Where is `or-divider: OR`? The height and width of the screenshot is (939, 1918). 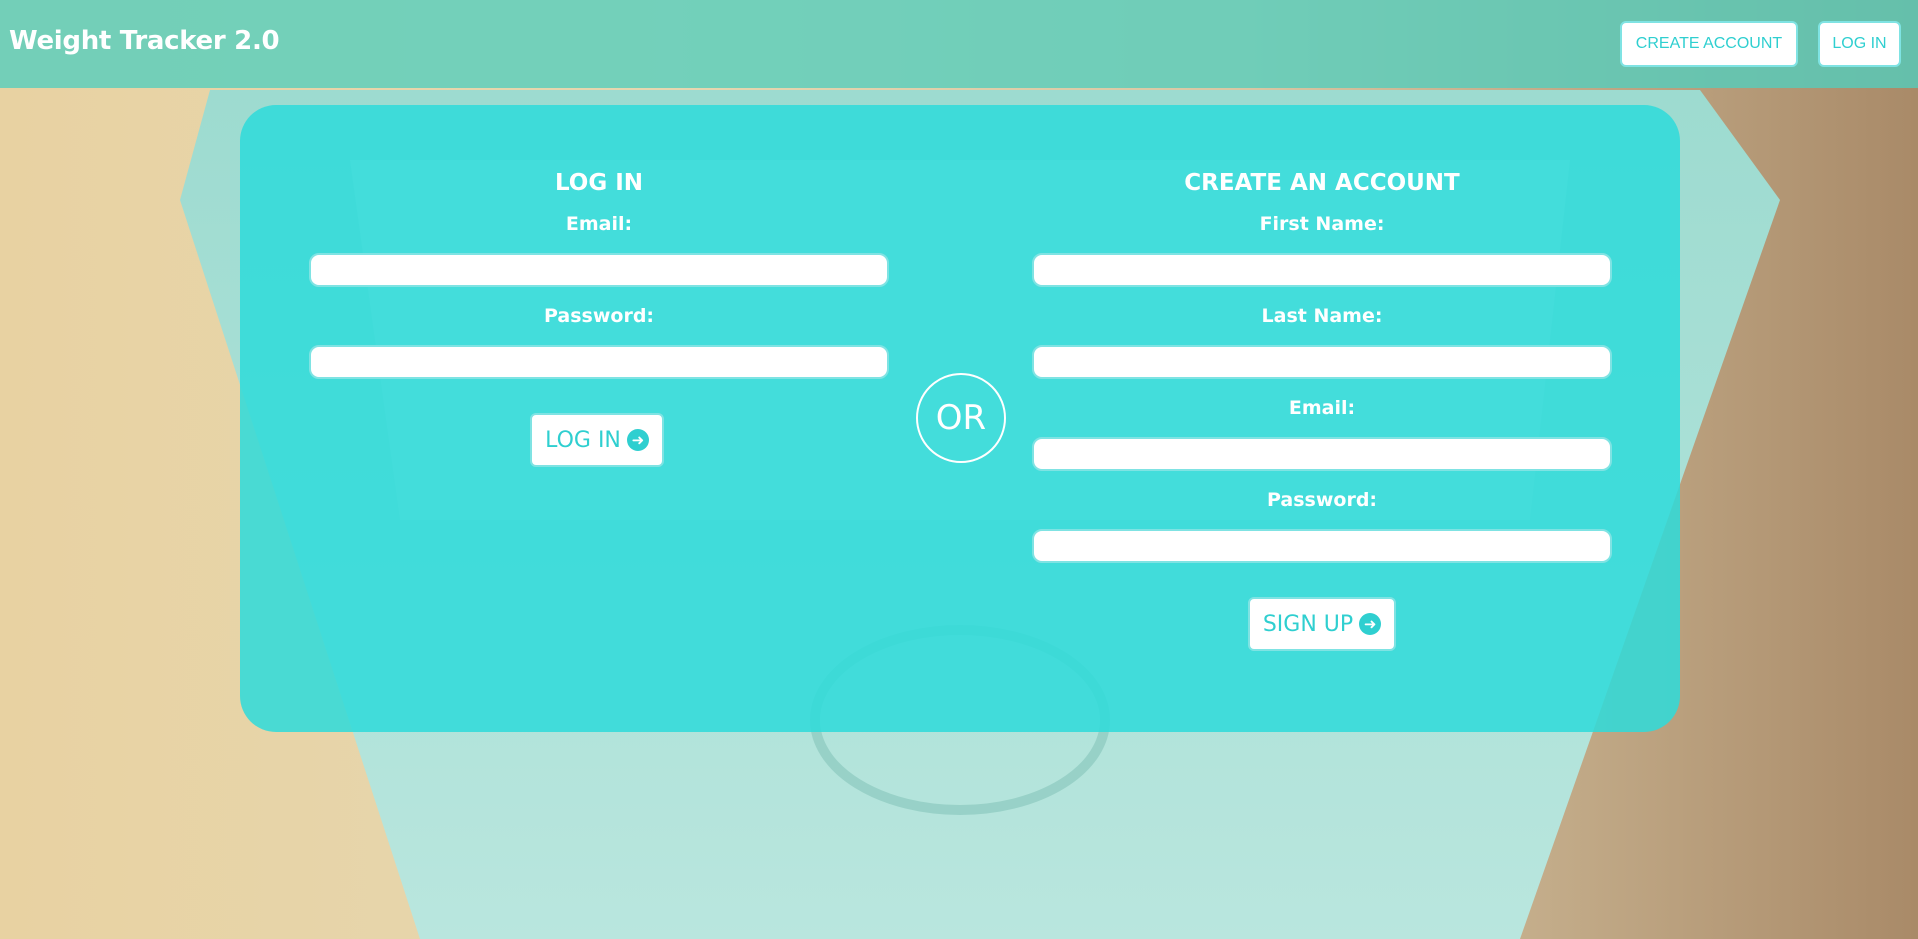 or-divider: OR is located at coordinates (961, 418).